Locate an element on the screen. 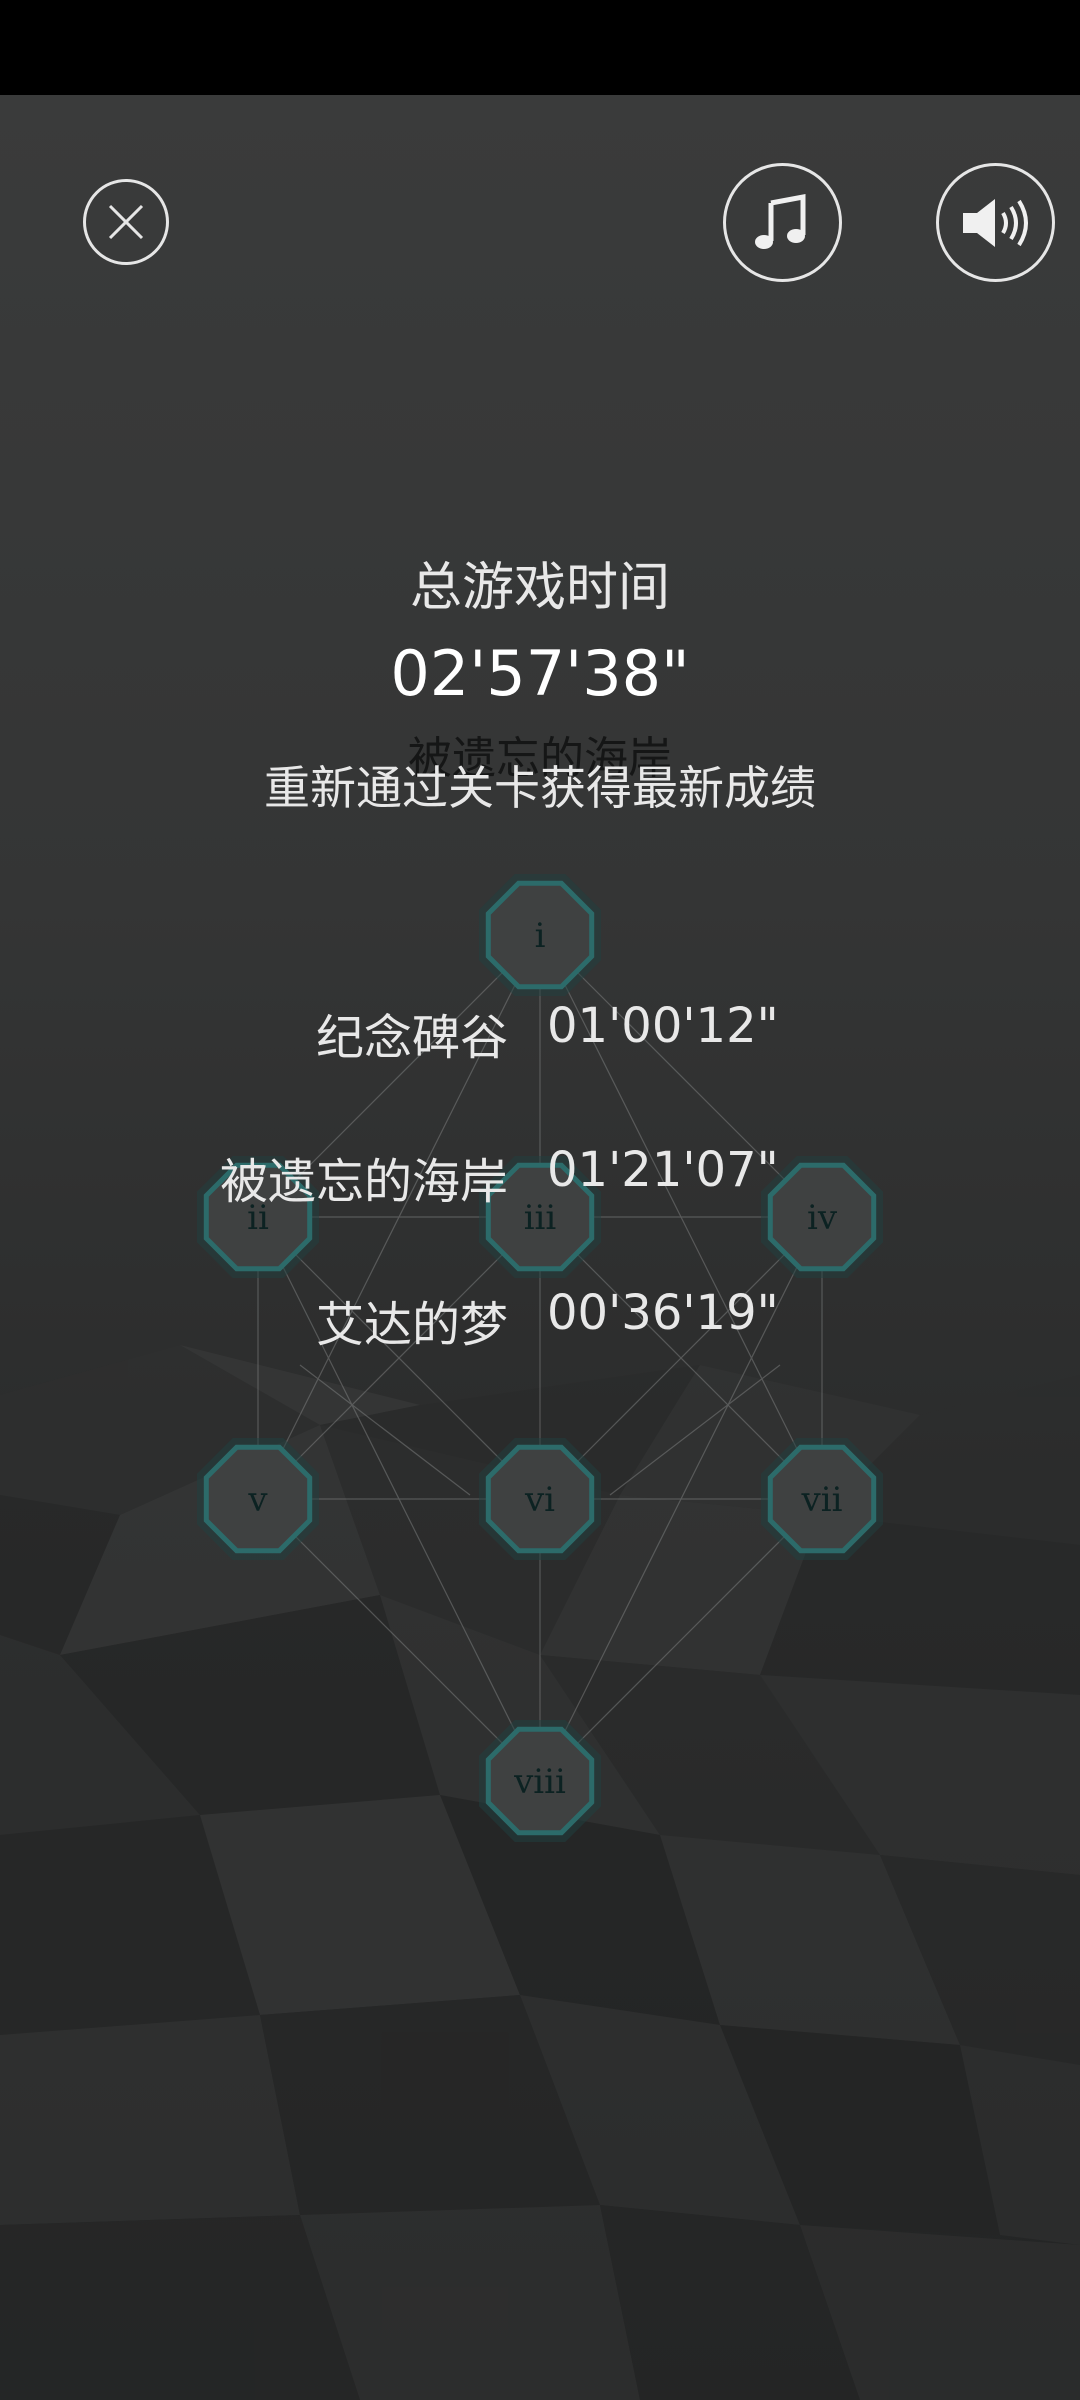 This screenshot has width=1080, height=2400. close-button is located at coordinates (126, 222).